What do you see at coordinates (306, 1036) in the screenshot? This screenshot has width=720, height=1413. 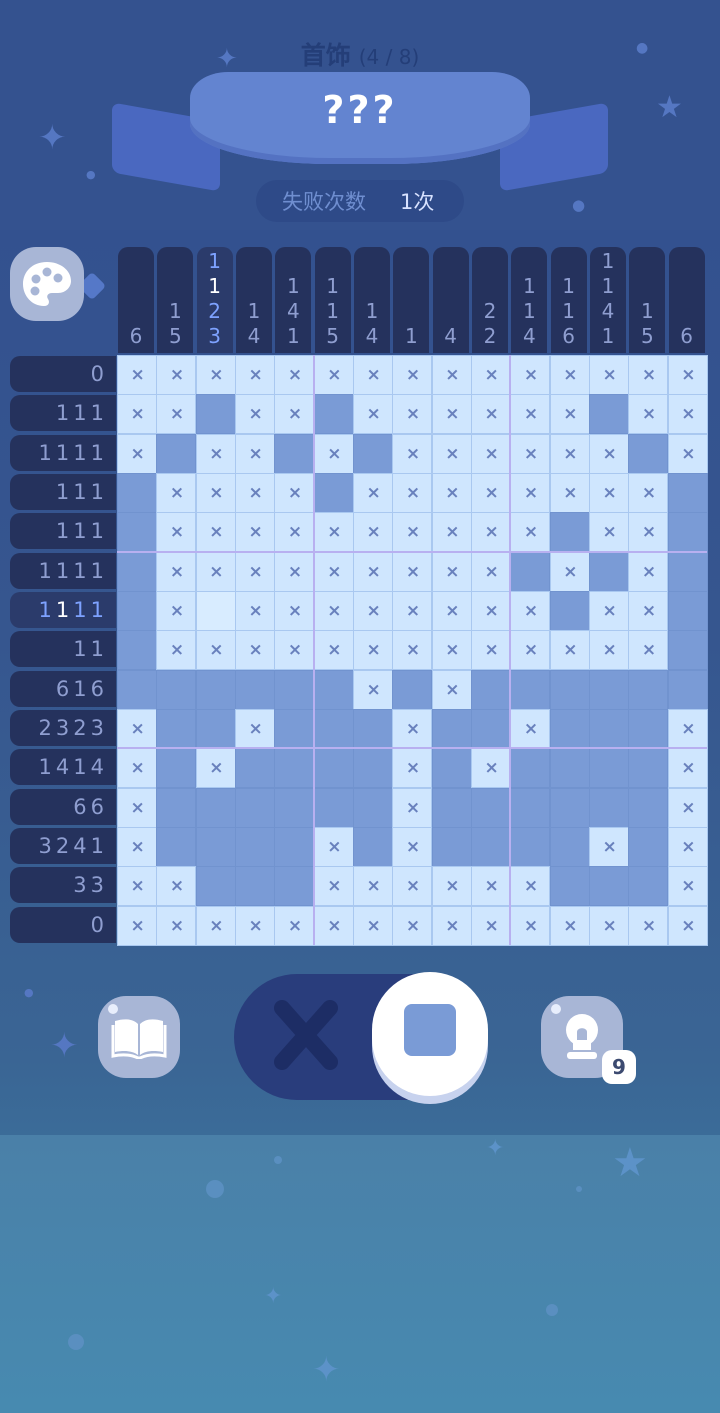 I see `cross-icon` at bounding box center [306, 1036].